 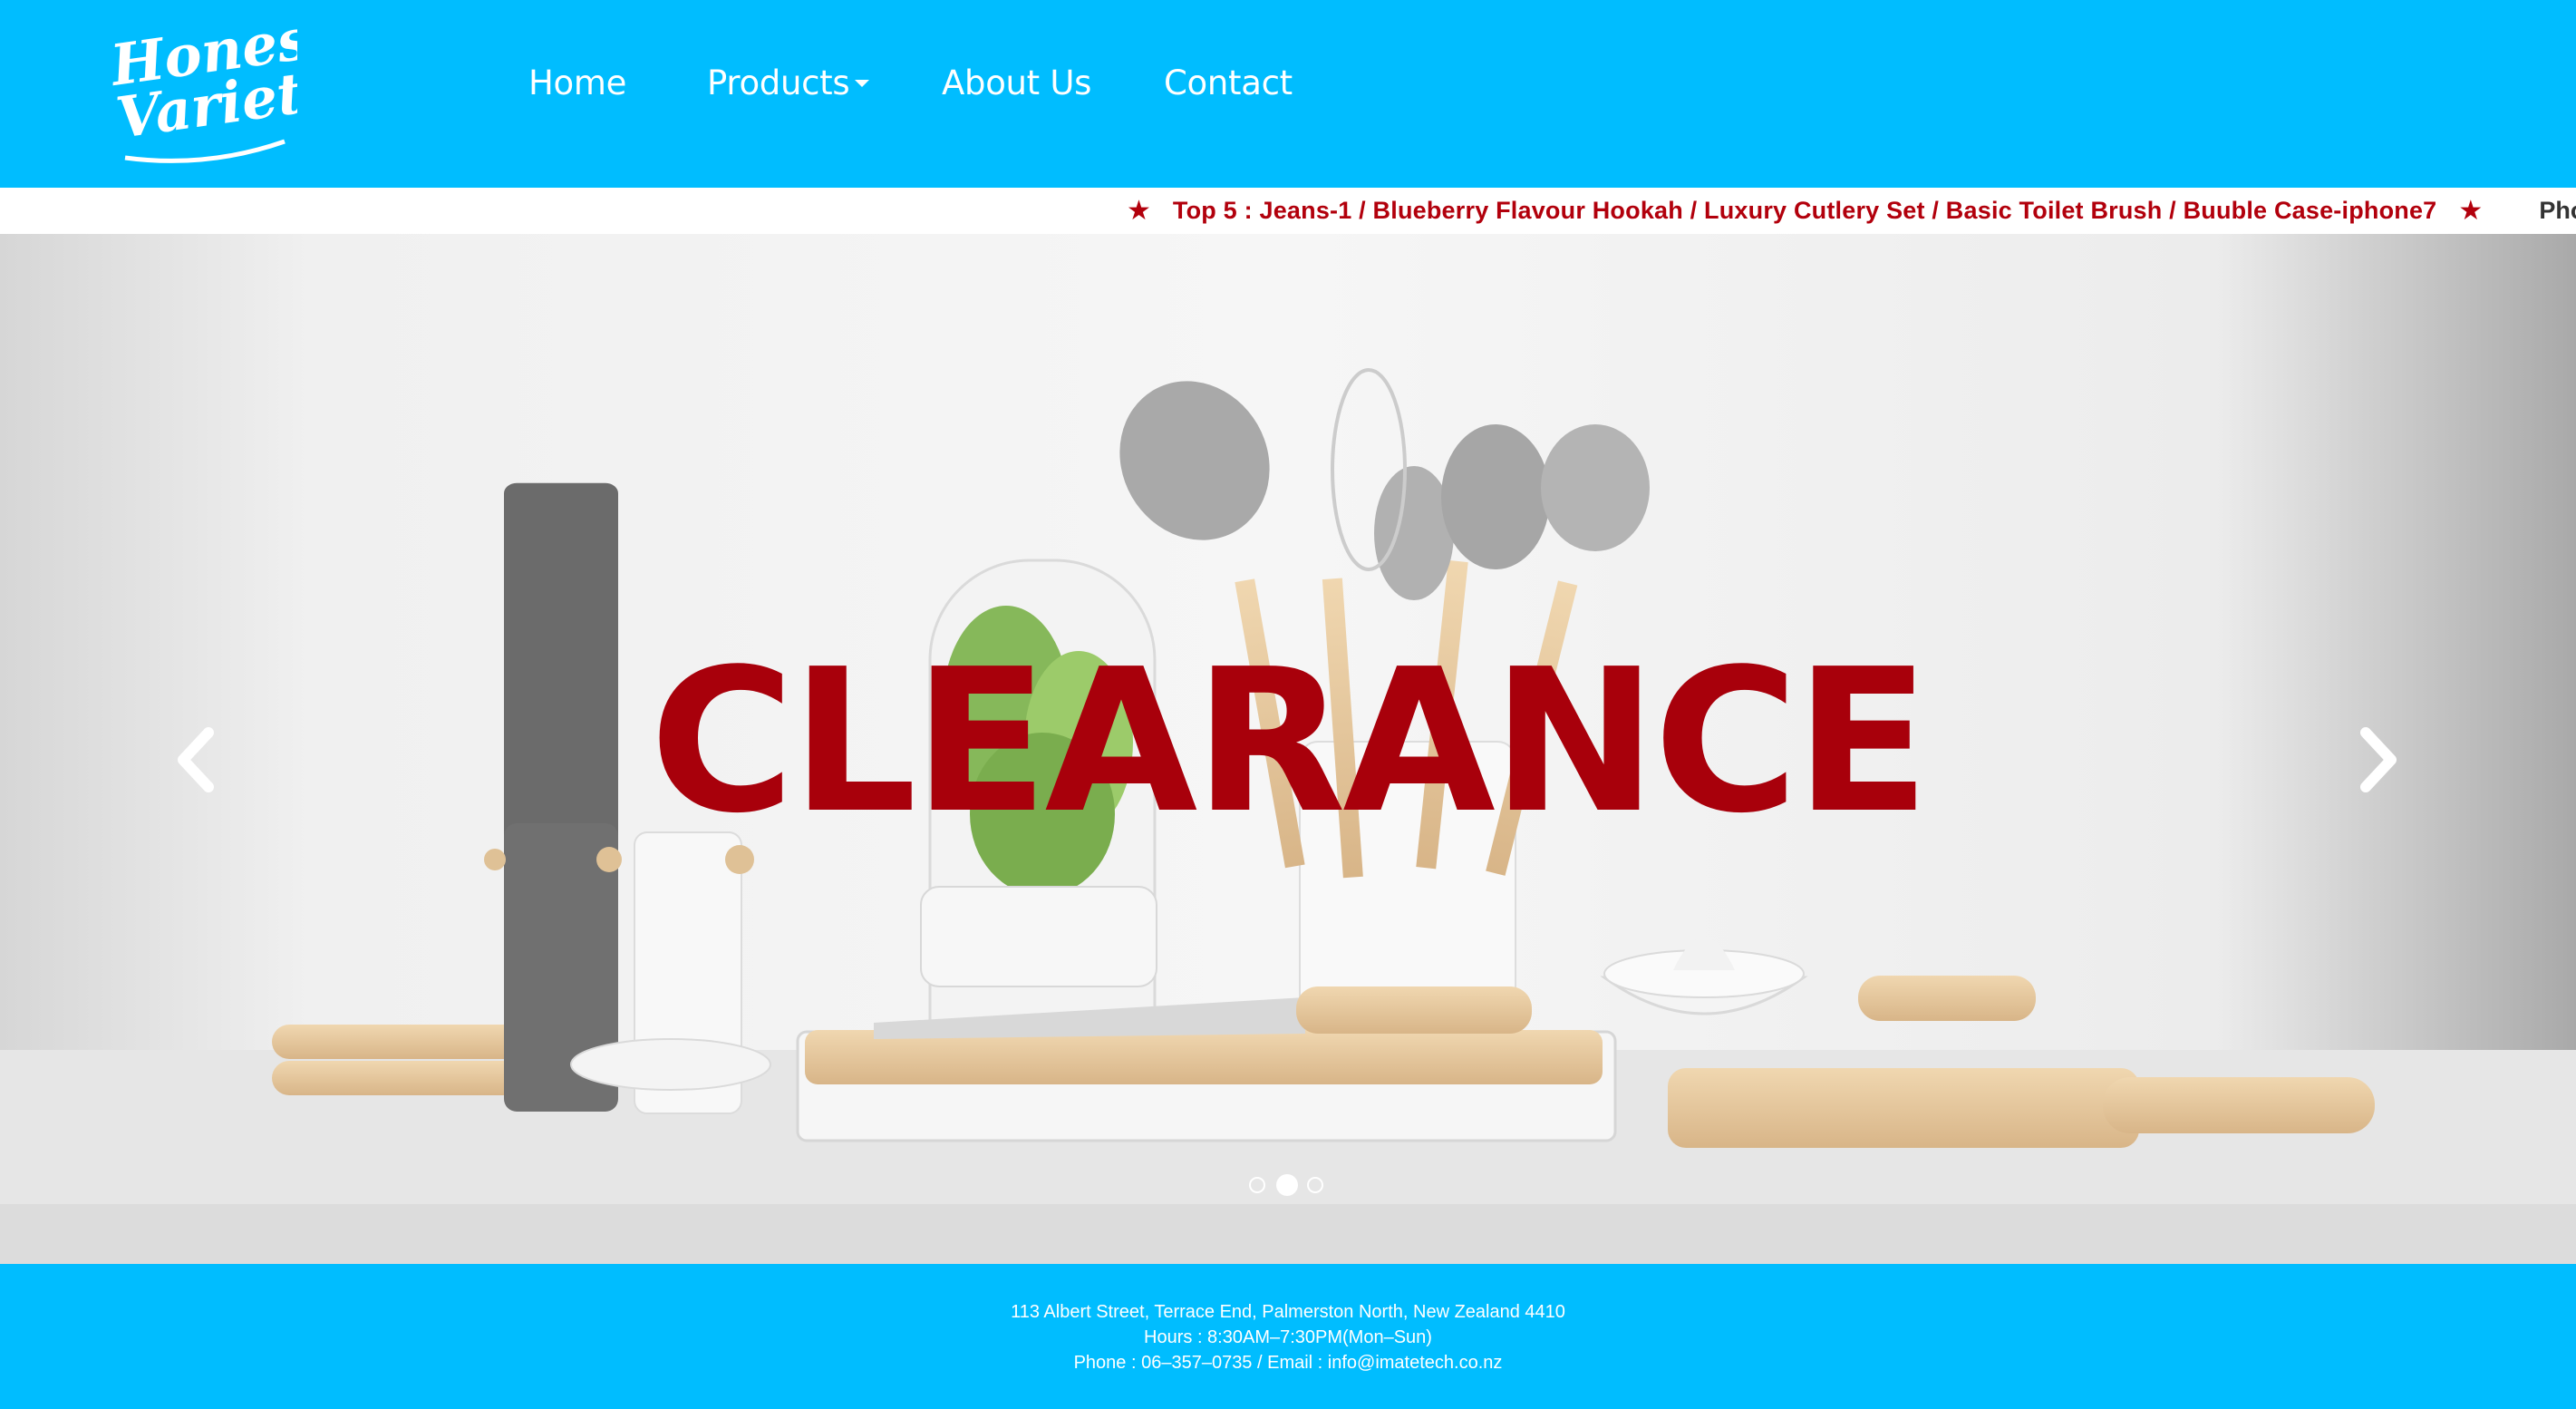 What do you see at coordinates (2557, 211) in the screenshot?
I see `ticker-next-item: Phone` at bounding box center [2557, 211].